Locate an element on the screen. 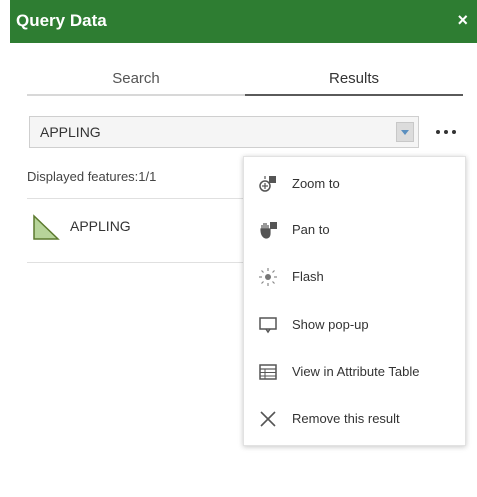 The image size is (477, 497). displayed-features-count: Displayed features:1/1 is located at coordinates (92, 176).